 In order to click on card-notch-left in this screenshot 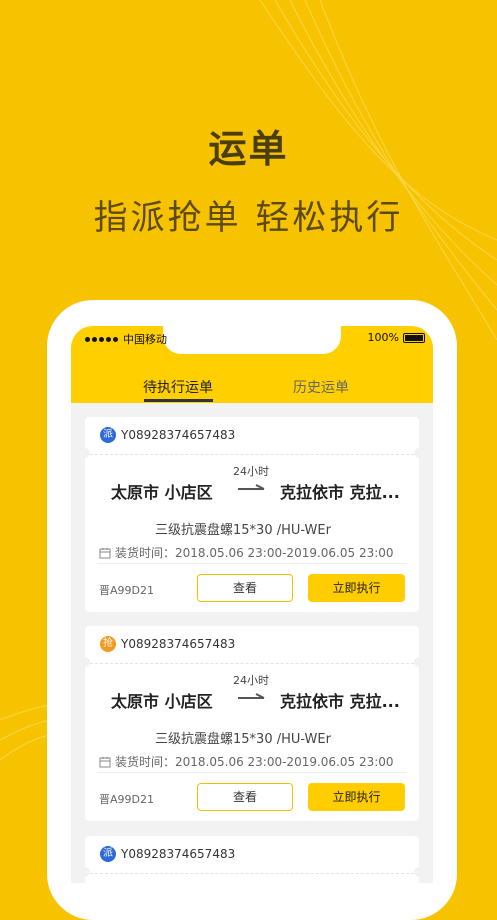, I will do `click(85, 872)`.